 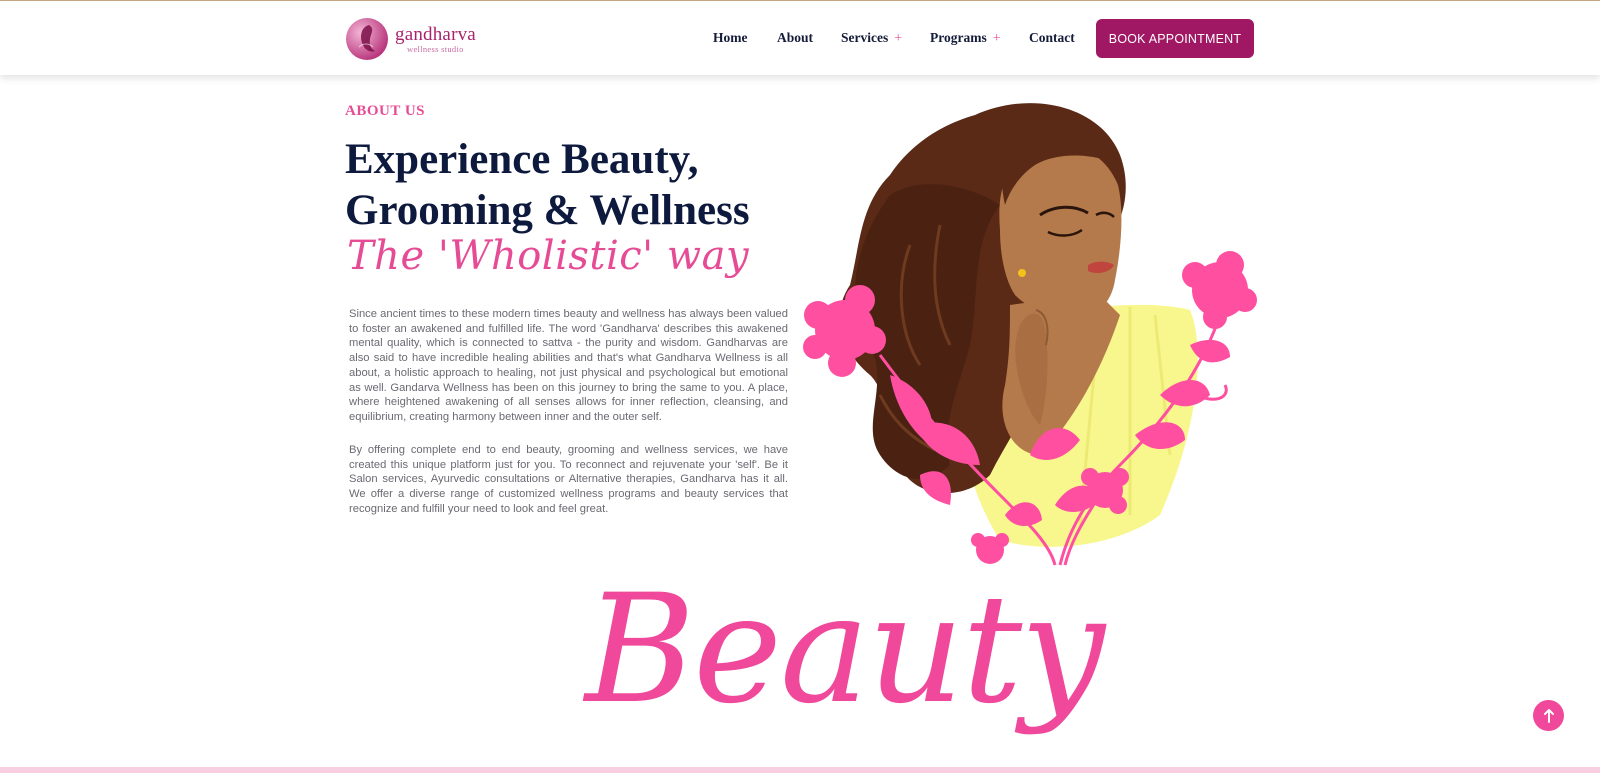 What do you see at coordinates (367, 39) in the screenshot?
I see `logo-mark-icon` at bounding box center [367, 39].